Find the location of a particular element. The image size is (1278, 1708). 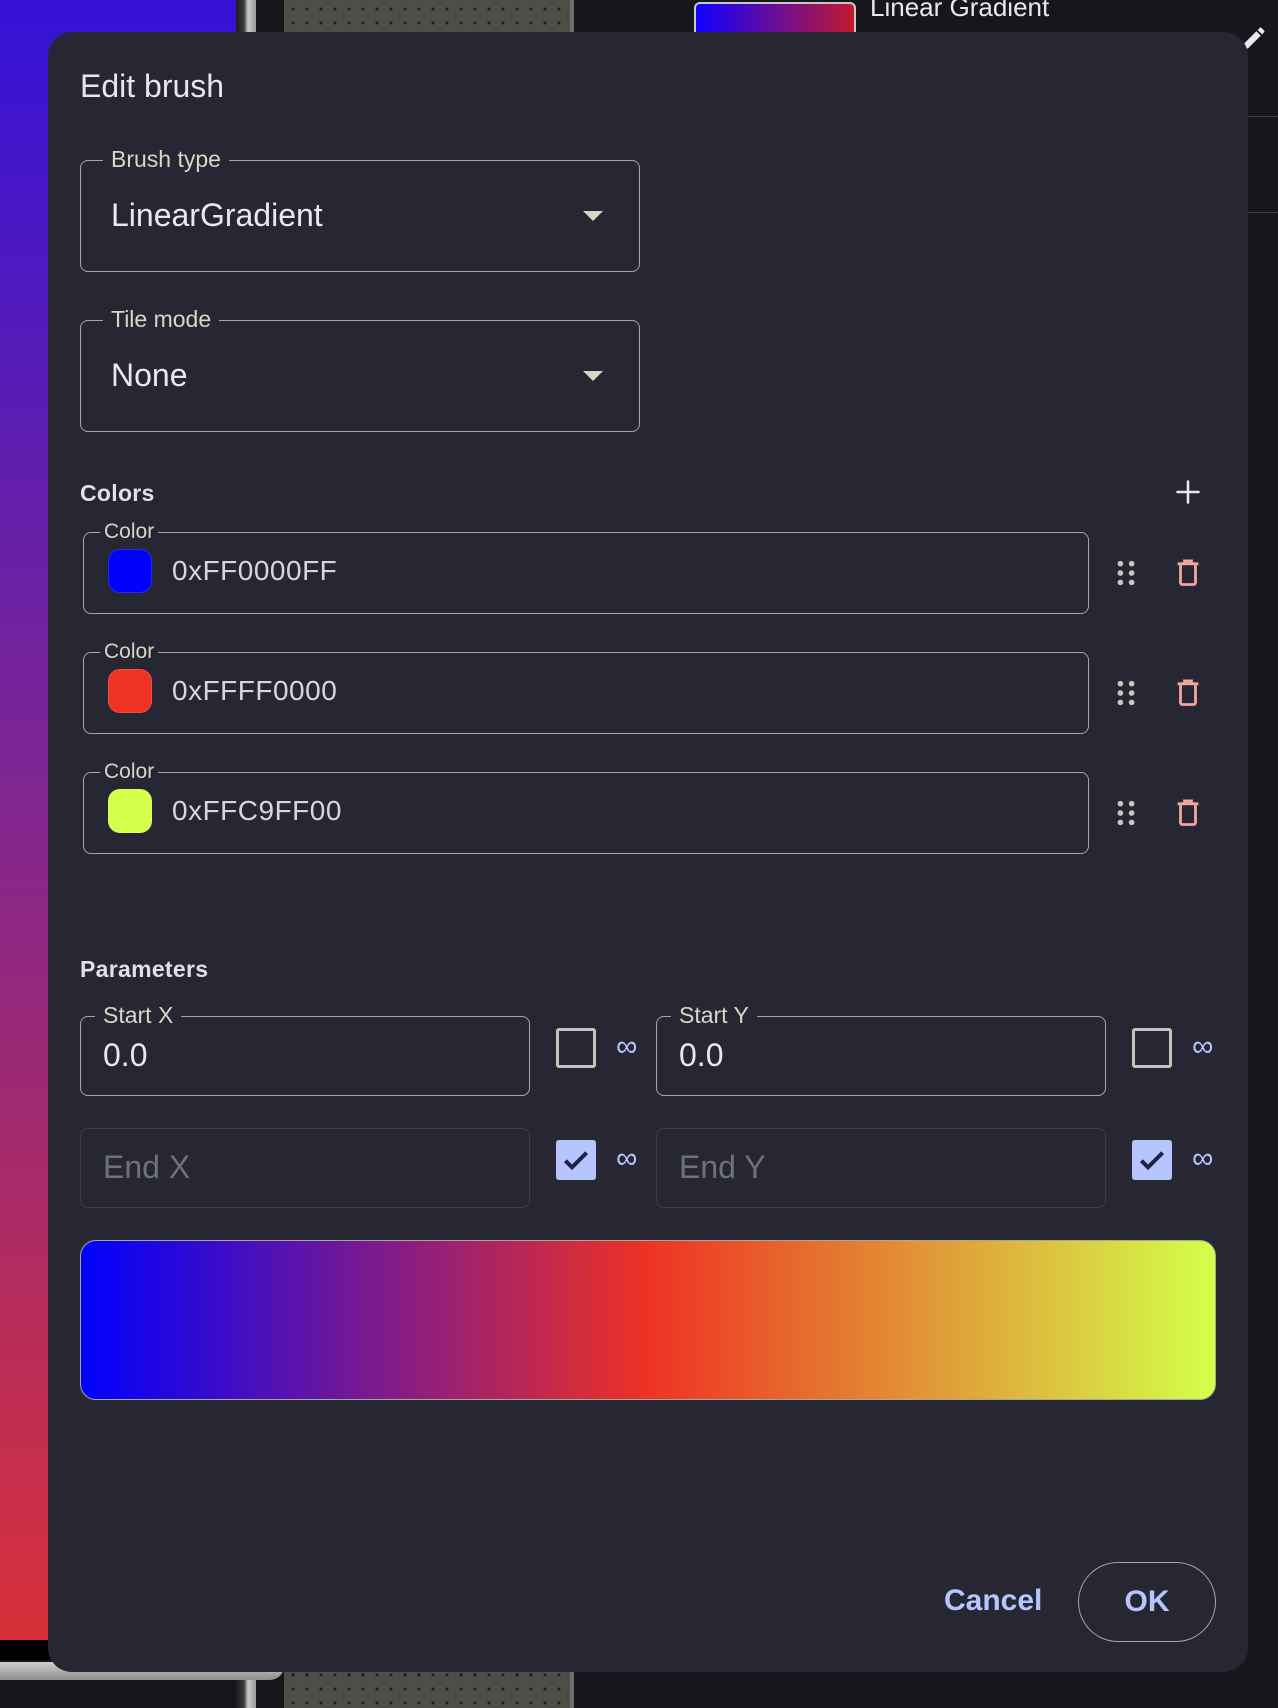

tile-mode-value: None is located at coordinates (149, 375).